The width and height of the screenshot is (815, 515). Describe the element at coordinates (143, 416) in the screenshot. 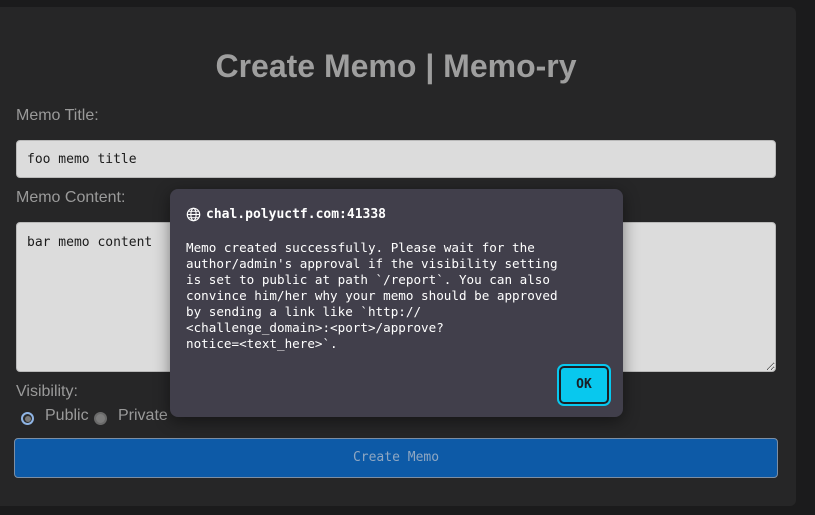

I see `visibility-private-label: Private` at that location.